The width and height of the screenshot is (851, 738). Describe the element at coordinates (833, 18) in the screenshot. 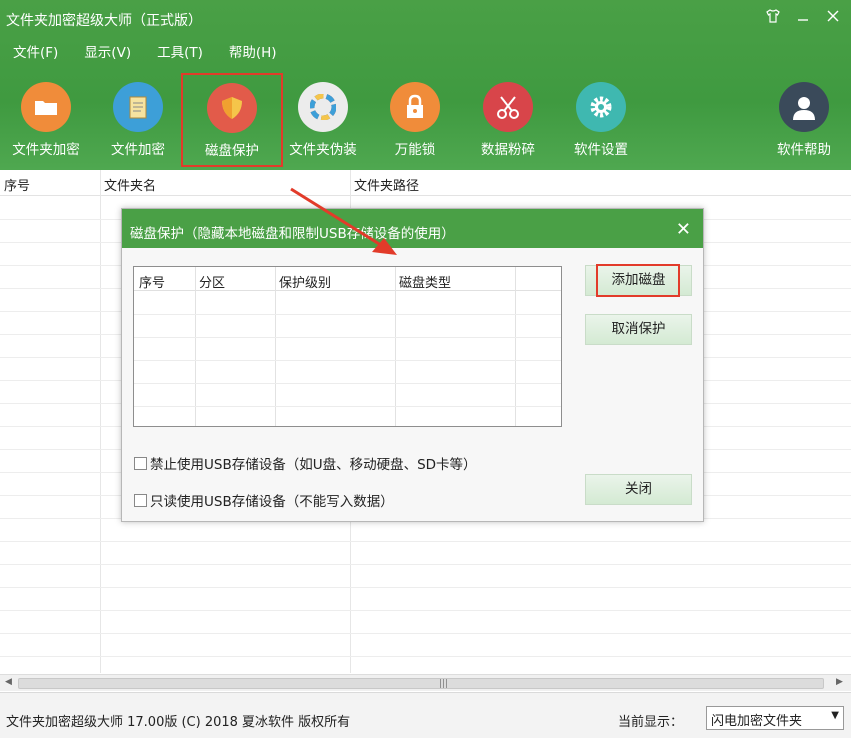

I see `close-icon` at that location.